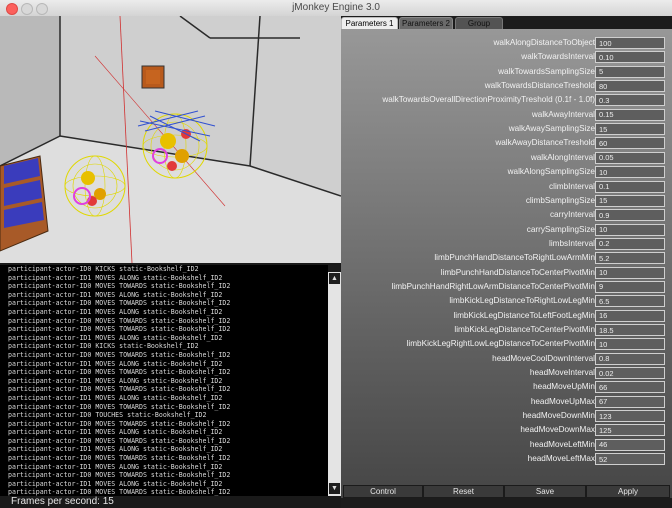 The height and width of the screenshot is (508, 672). What do you see at coordinates (426, 23) in the screenshot?
I see `tab-parameters-2: Parameters 2` at bounding box center [426, 23].